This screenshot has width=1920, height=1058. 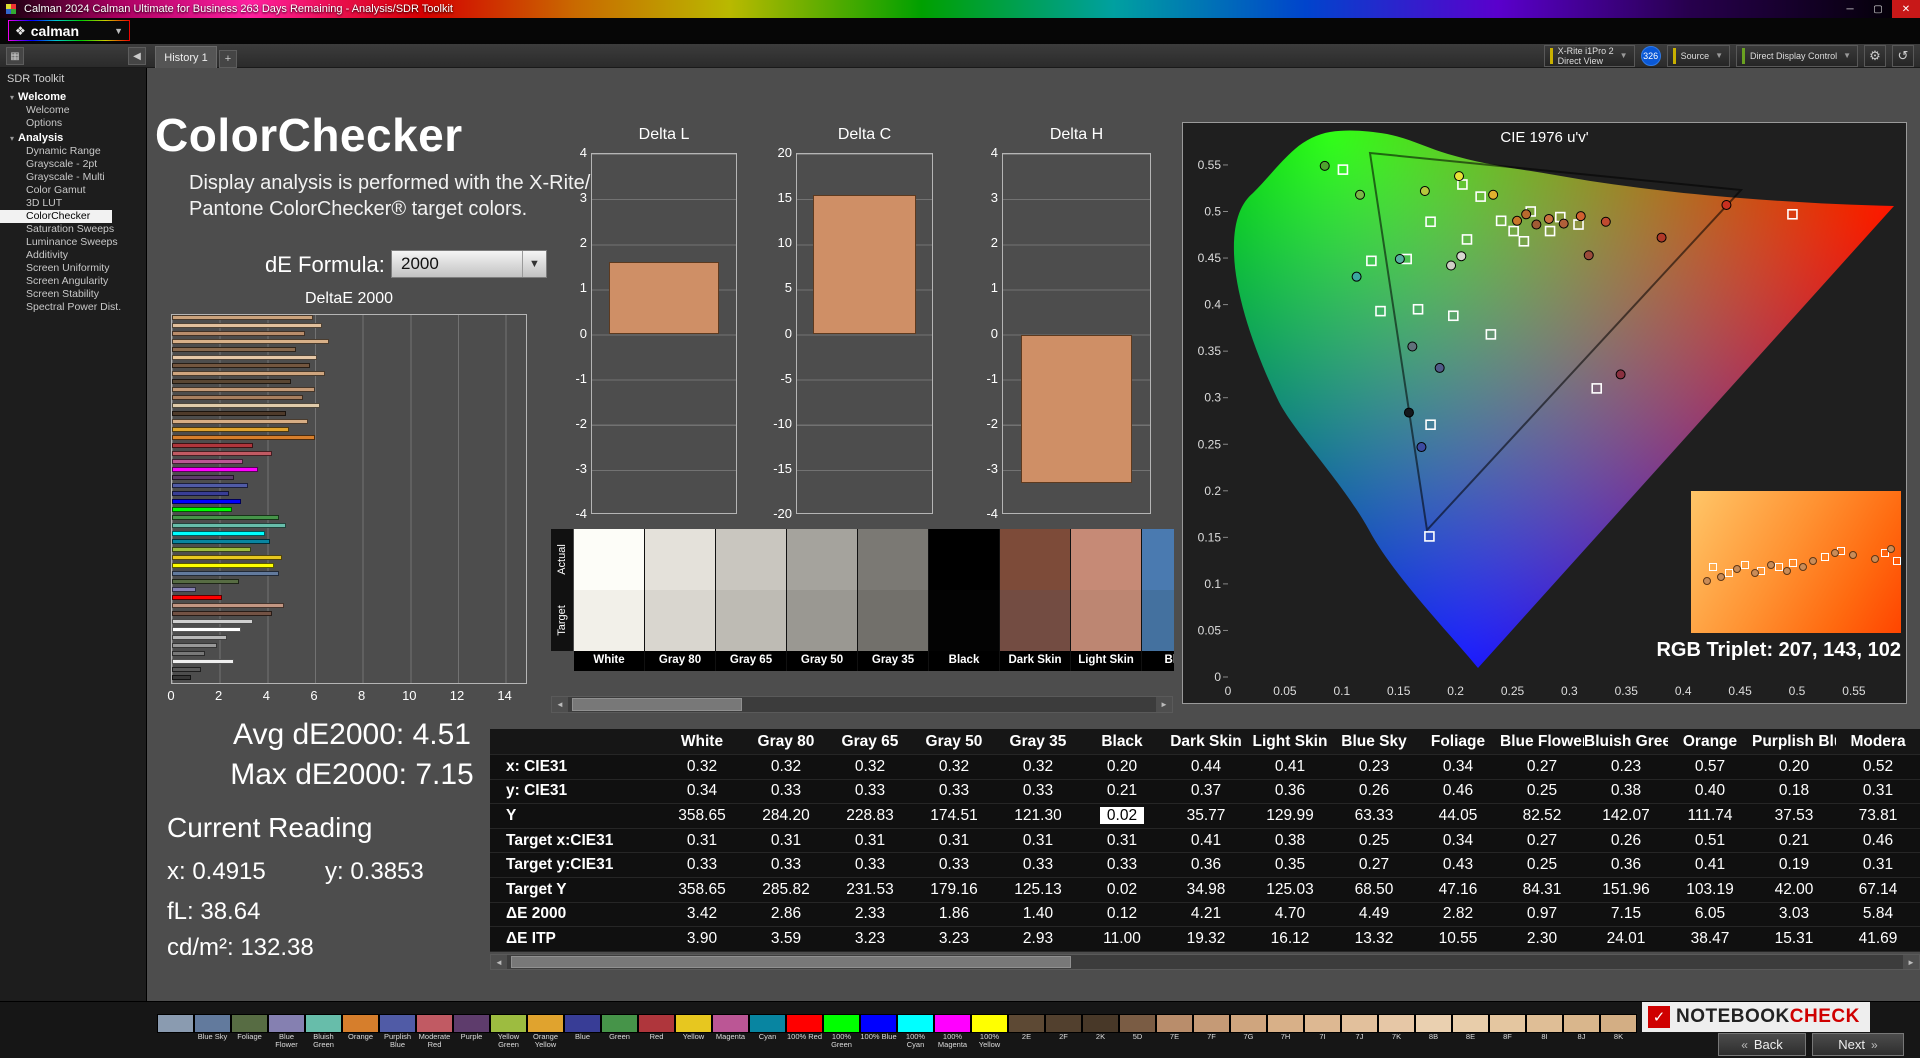 What do you see at coordinates (73, 242) in the screenshot?
I see `sidebar-item-luminance-sweeps: Luminance Sweeps` at bounding box center [73, 242].